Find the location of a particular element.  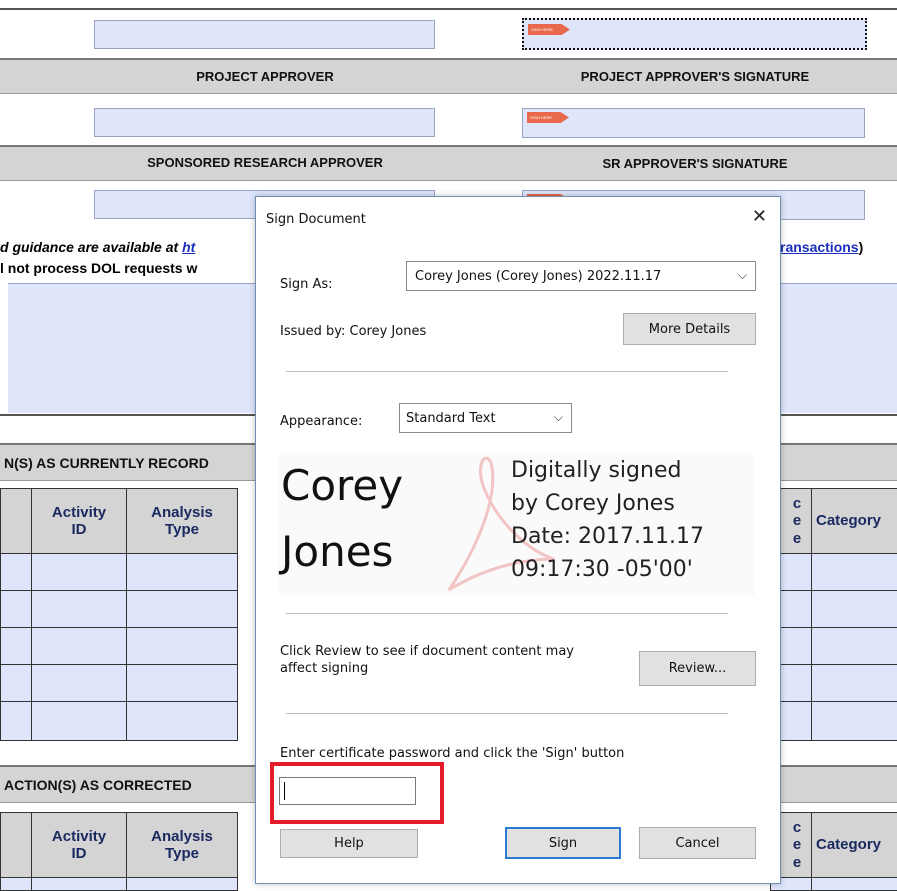

guidance-link-end: ransactions is located at coordinates (819, 247).